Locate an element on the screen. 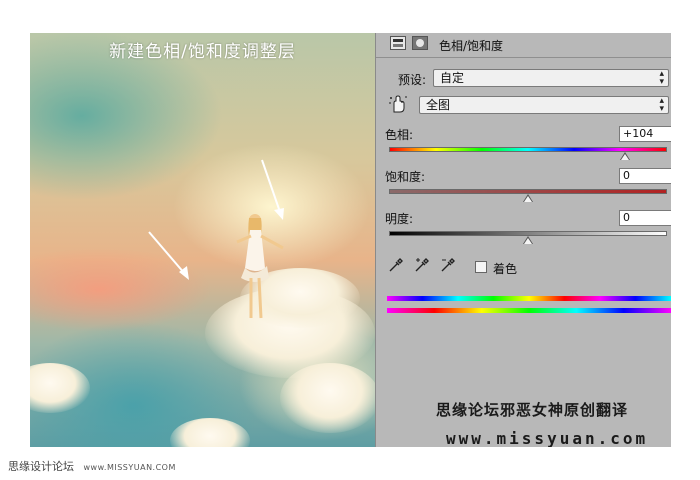  arrow-right-icon is located at coordinates (272, 189).